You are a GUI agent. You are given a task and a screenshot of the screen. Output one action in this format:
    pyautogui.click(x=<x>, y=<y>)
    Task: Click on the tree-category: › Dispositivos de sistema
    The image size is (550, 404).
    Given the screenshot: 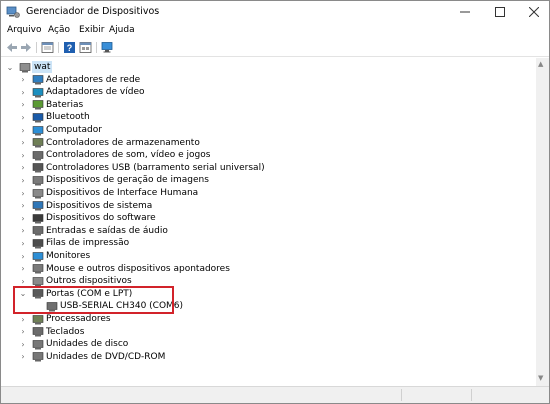 What is the action you would take?
    pyautogui.click(x=266, y=206)
    